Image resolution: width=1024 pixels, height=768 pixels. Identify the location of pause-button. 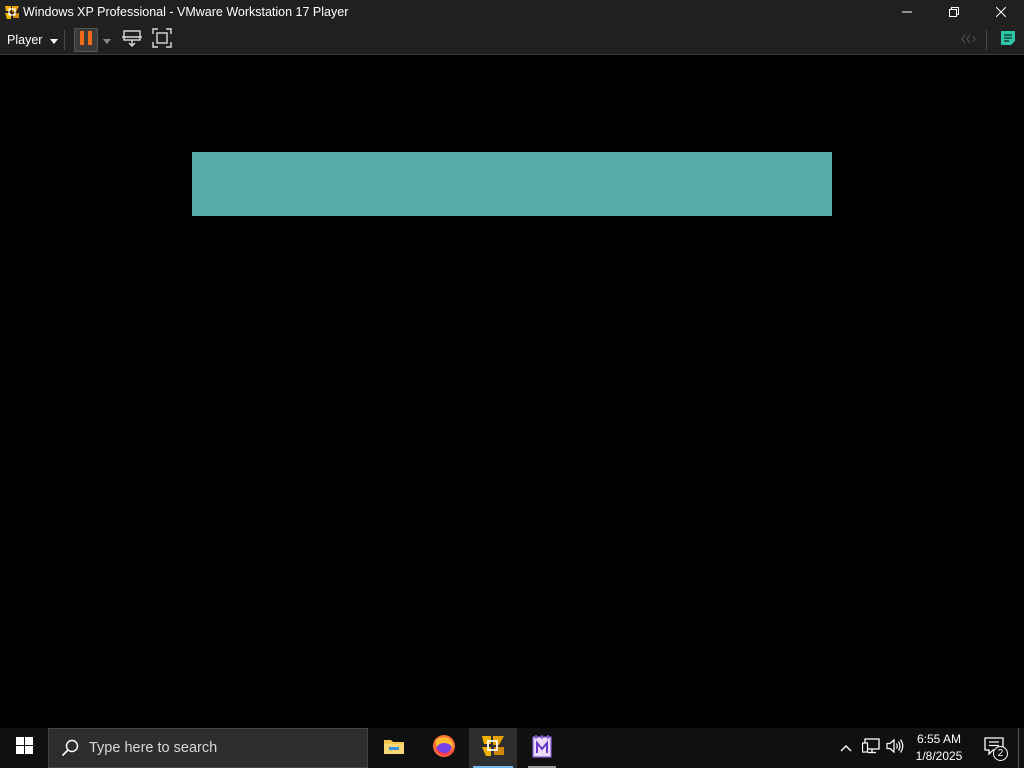
(86, 40).